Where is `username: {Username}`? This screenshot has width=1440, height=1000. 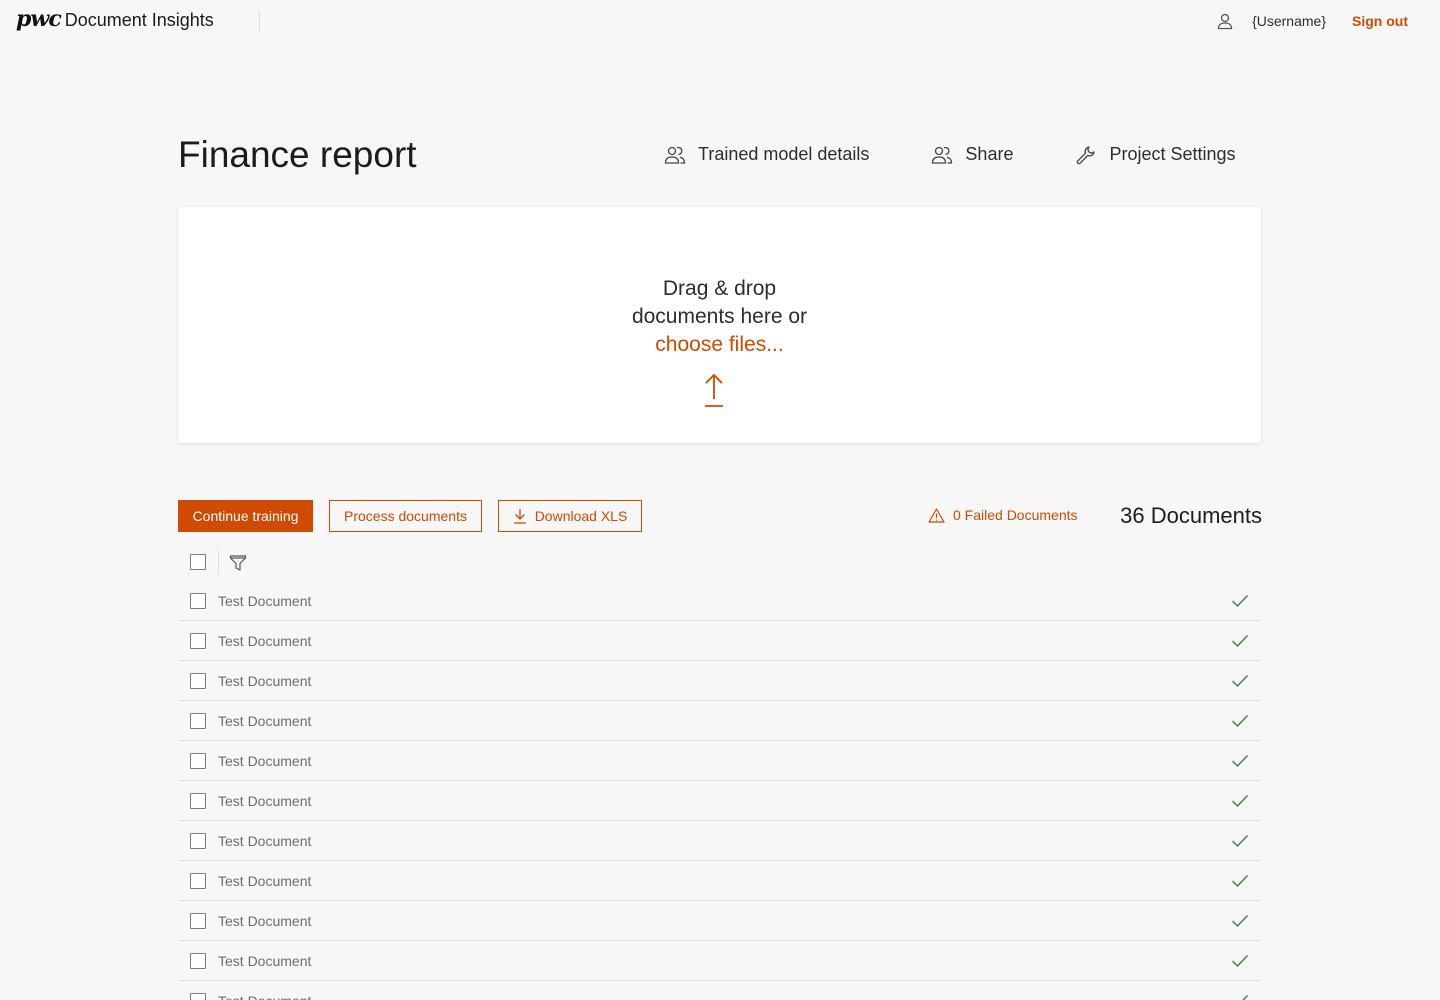
username: {Username} is located at coordinates (1289, 21).